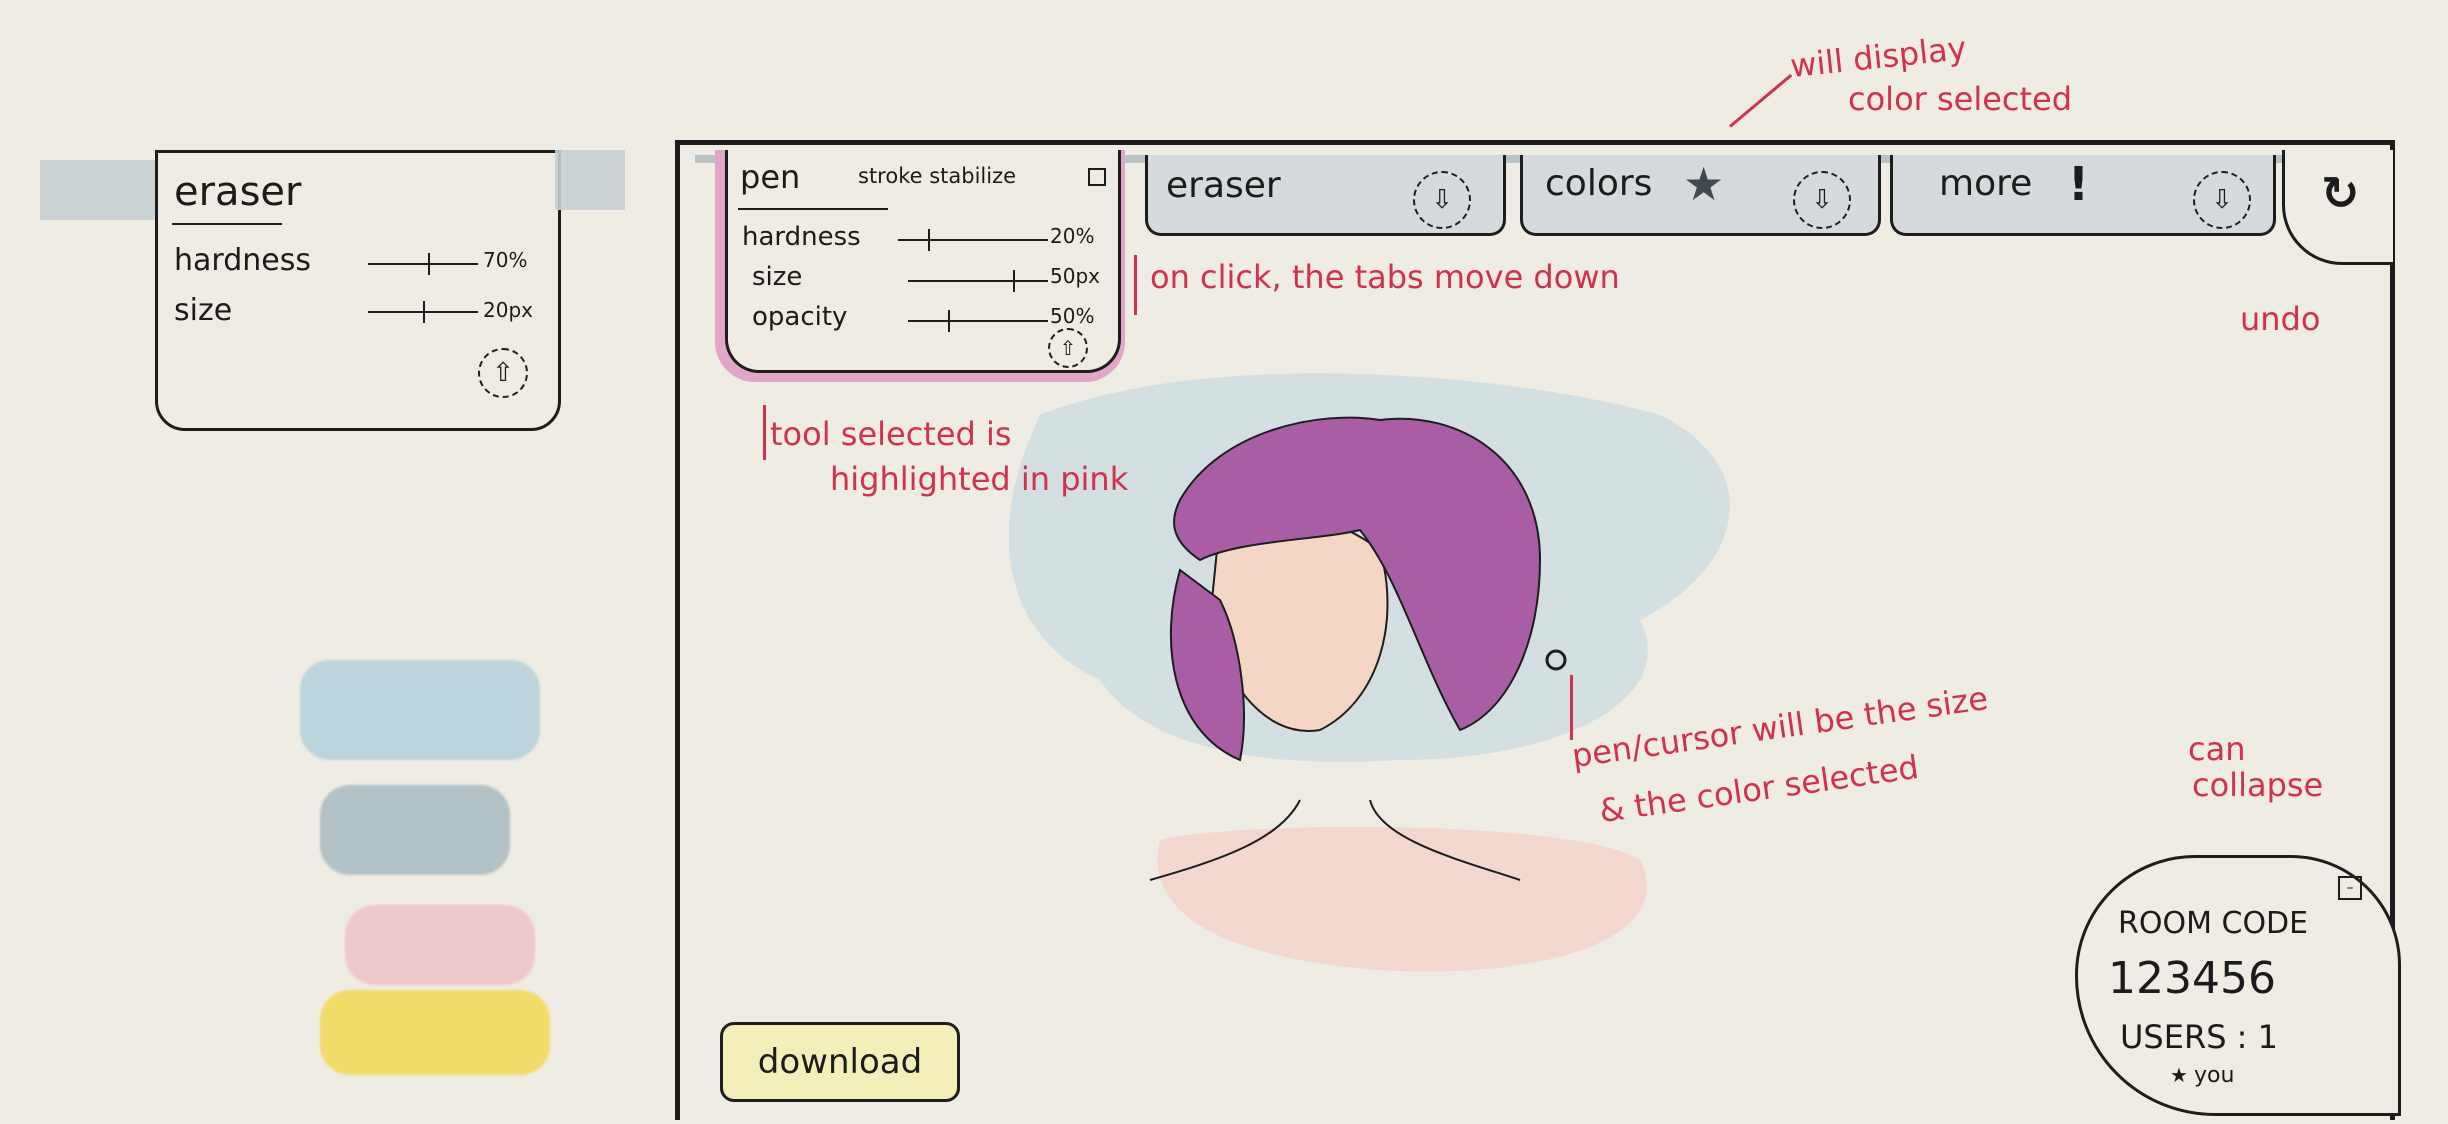 Image resolution: width=2448 pixels, height=1124 pixels. Describe the element at coordinates (891, 434) in the screenshot. I see `annotation-tool-selected-1: tool selected is` at that location.